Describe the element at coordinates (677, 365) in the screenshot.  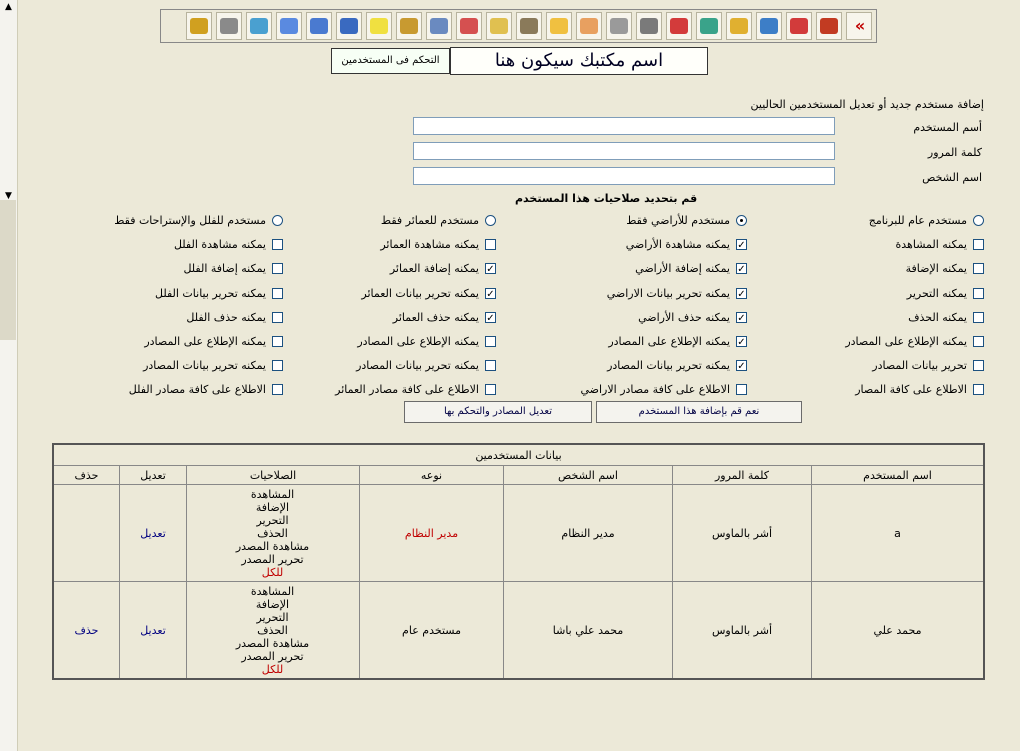
I see `permission-checkbox-2-6: ✓ يمكنه تحرير بيانات المصادر` at that location.